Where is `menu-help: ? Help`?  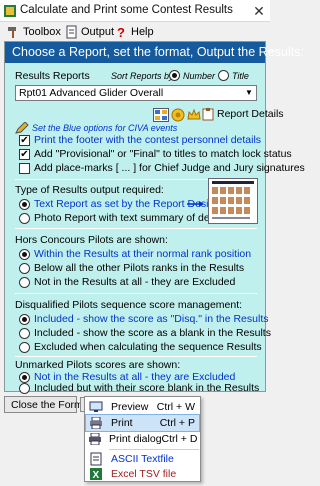
menu-help: ? Help is located at coordinates (134, 31).